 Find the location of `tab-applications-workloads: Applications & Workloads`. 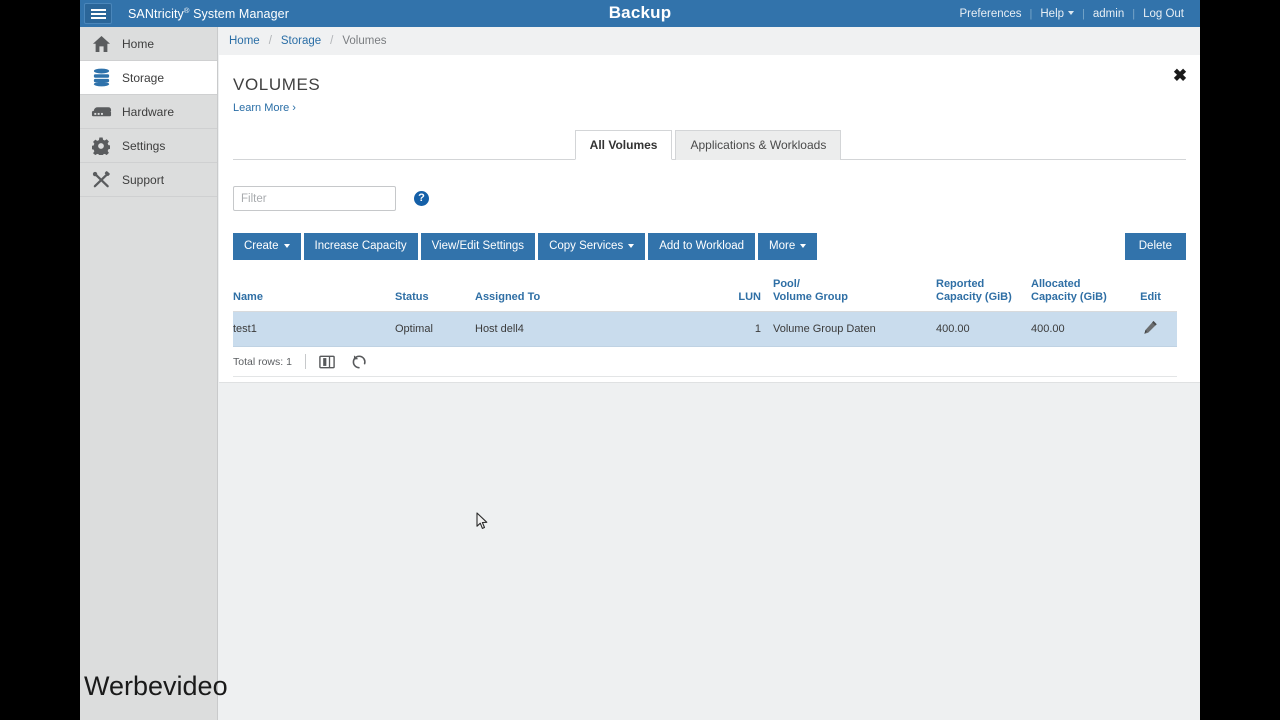

tab-applications-workloads: Applications & Workloads is located at coordinates (758, 145).